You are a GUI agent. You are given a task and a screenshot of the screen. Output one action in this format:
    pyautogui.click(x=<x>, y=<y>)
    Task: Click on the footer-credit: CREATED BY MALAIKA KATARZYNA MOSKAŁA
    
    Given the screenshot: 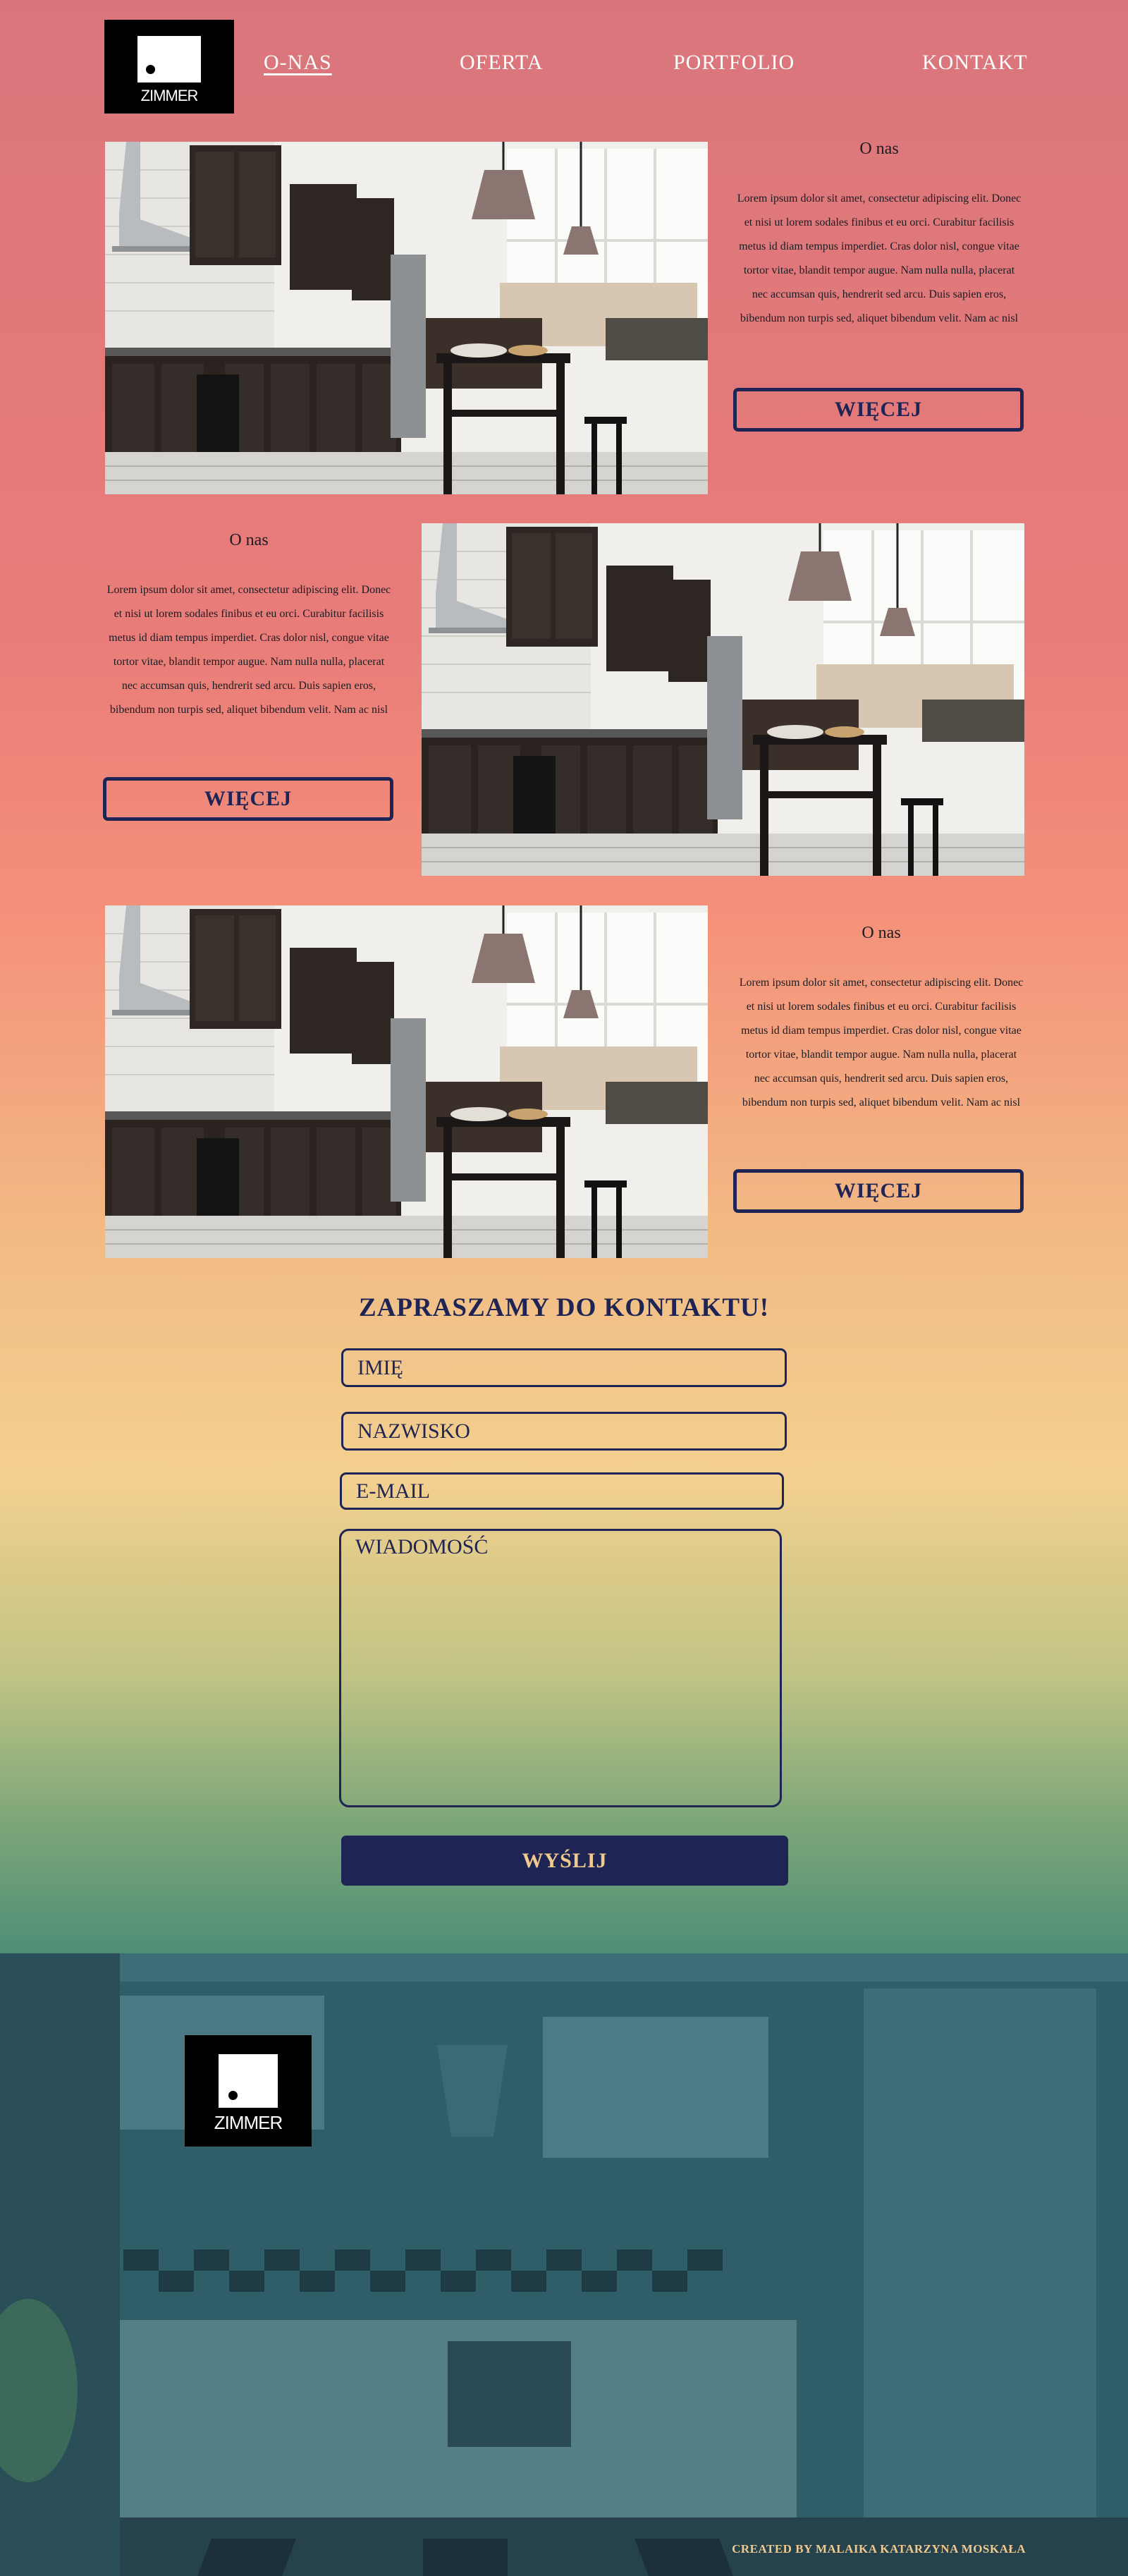 What is the action you would take?
    pyautogui.click(x=879, y=2549)
    